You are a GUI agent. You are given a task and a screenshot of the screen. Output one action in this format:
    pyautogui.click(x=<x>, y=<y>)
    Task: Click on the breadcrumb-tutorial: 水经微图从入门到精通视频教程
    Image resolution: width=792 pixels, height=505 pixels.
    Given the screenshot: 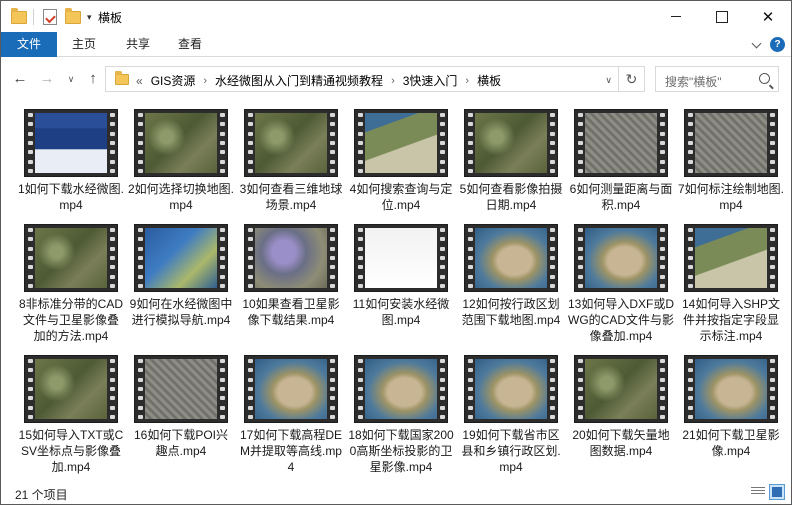 What is the action you would take?
    pyautogui.click(x=299, y=80)
    